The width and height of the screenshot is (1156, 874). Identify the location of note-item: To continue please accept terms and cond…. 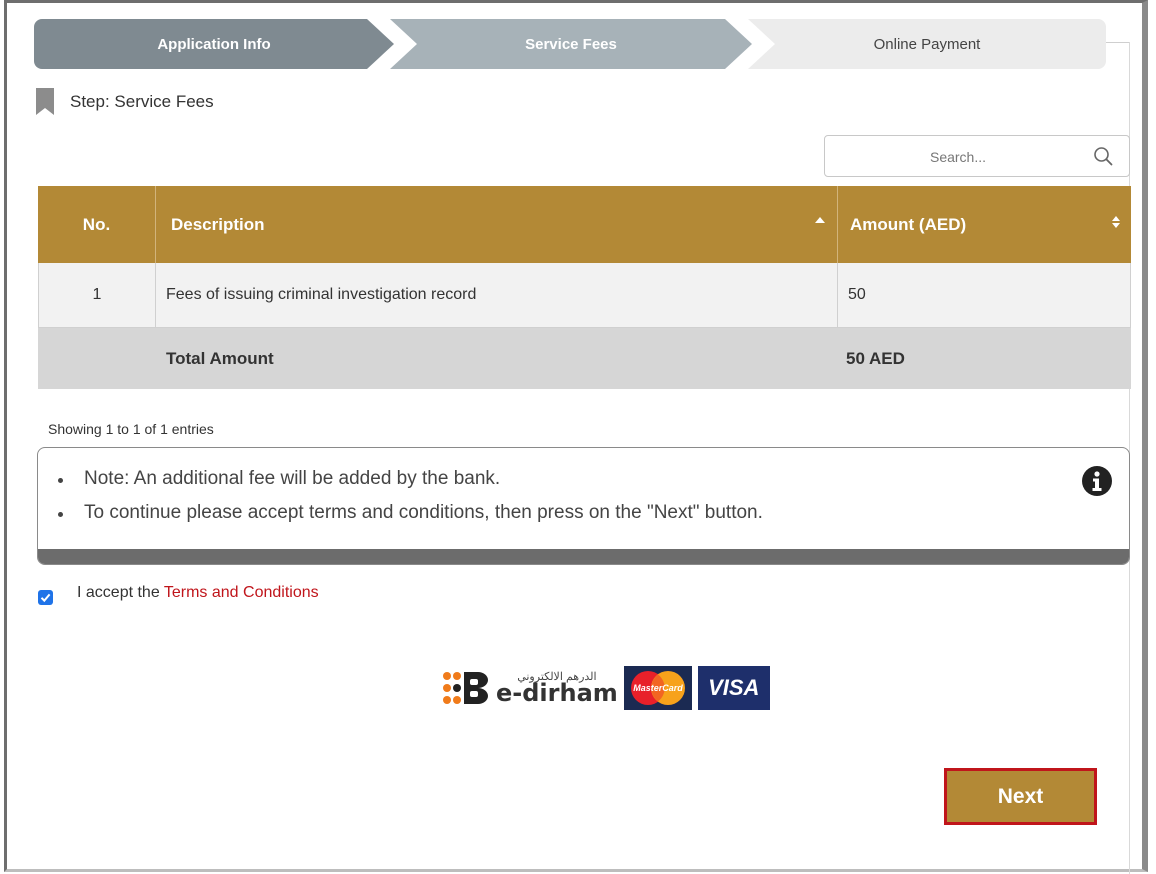
(410, 512).